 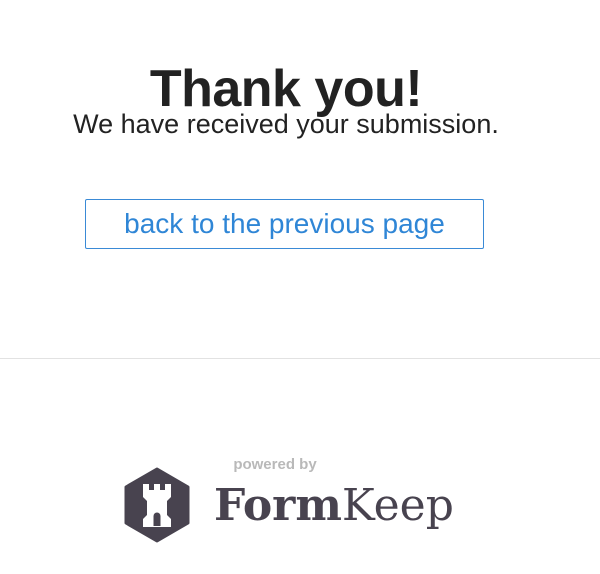 I want to click on confirmation-message: We have received your submission., so click(x=286, y=124).